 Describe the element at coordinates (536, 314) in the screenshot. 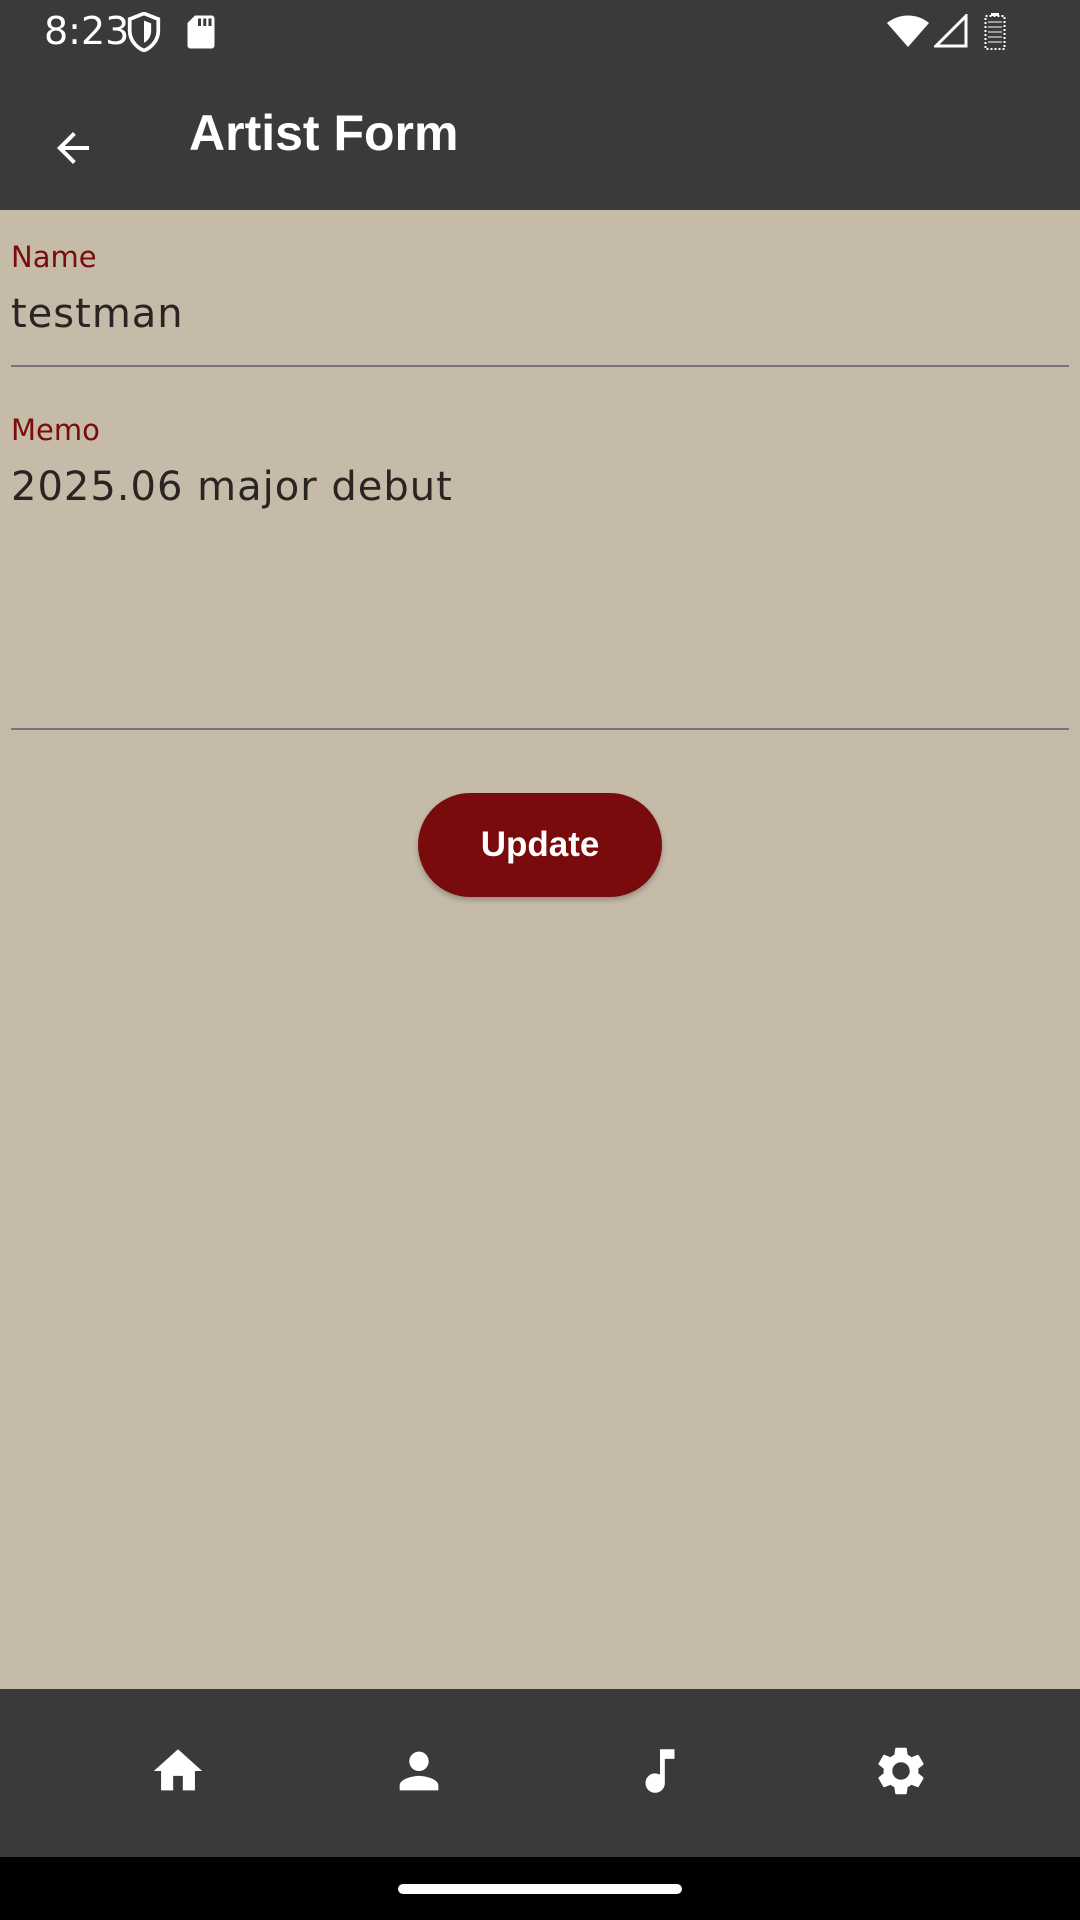

I see `name-input: testman` at that location.